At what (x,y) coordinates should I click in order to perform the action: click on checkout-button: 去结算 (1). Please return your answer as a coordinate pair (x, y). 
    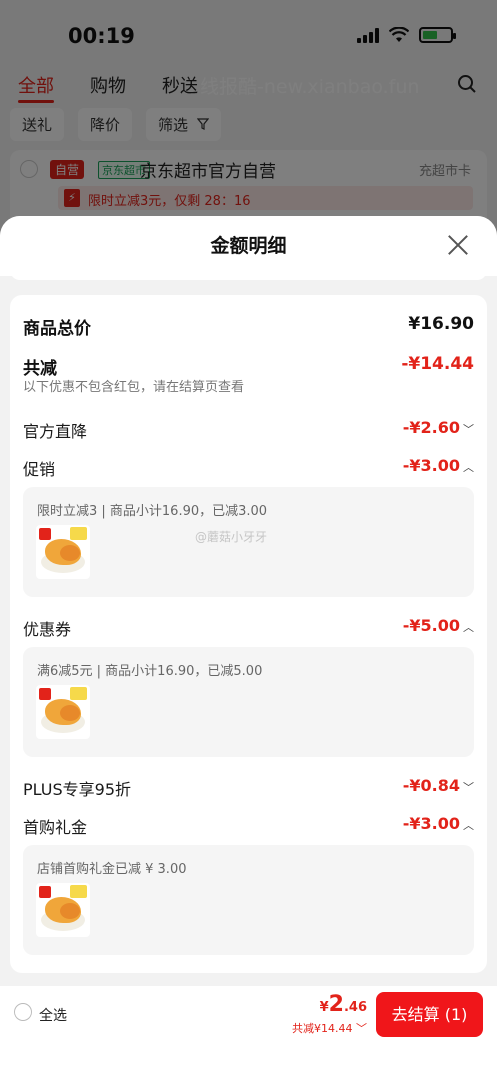
    Looking at the image, I should click on (429, 1014).